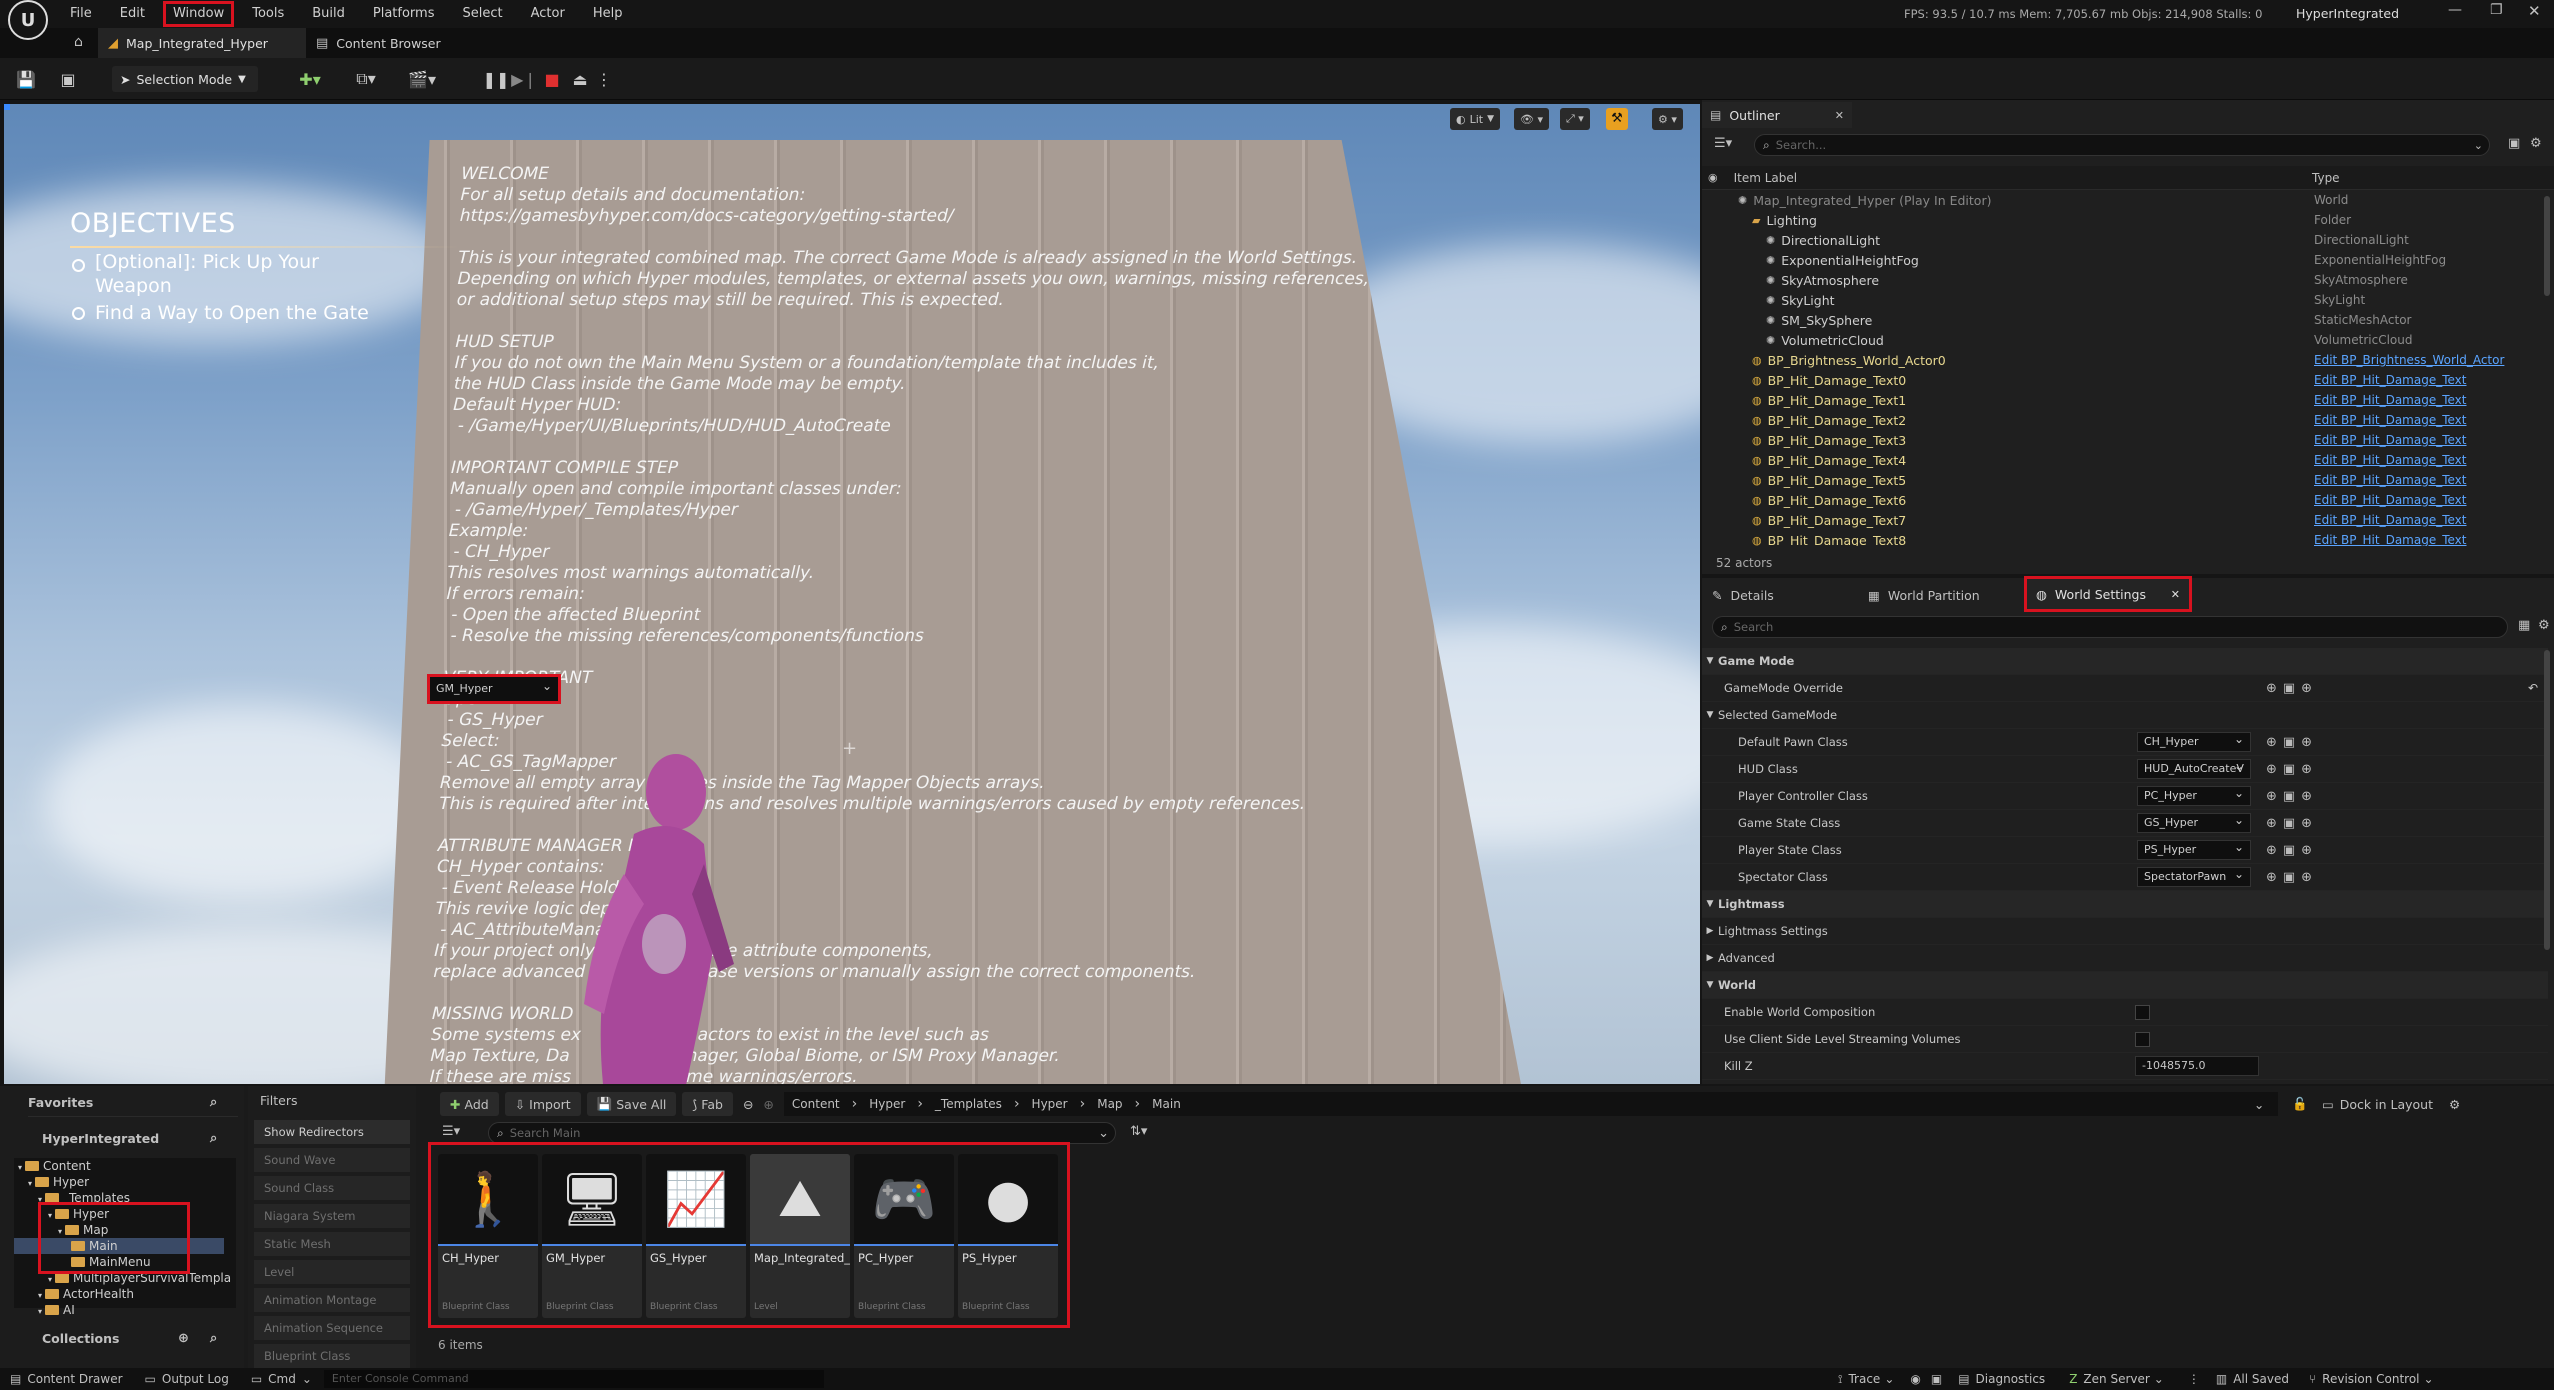 Image resolution: width=2554 pixels, height=1390 pixels. I want to click on unreal-logo-icon: U, so click(28, 20).